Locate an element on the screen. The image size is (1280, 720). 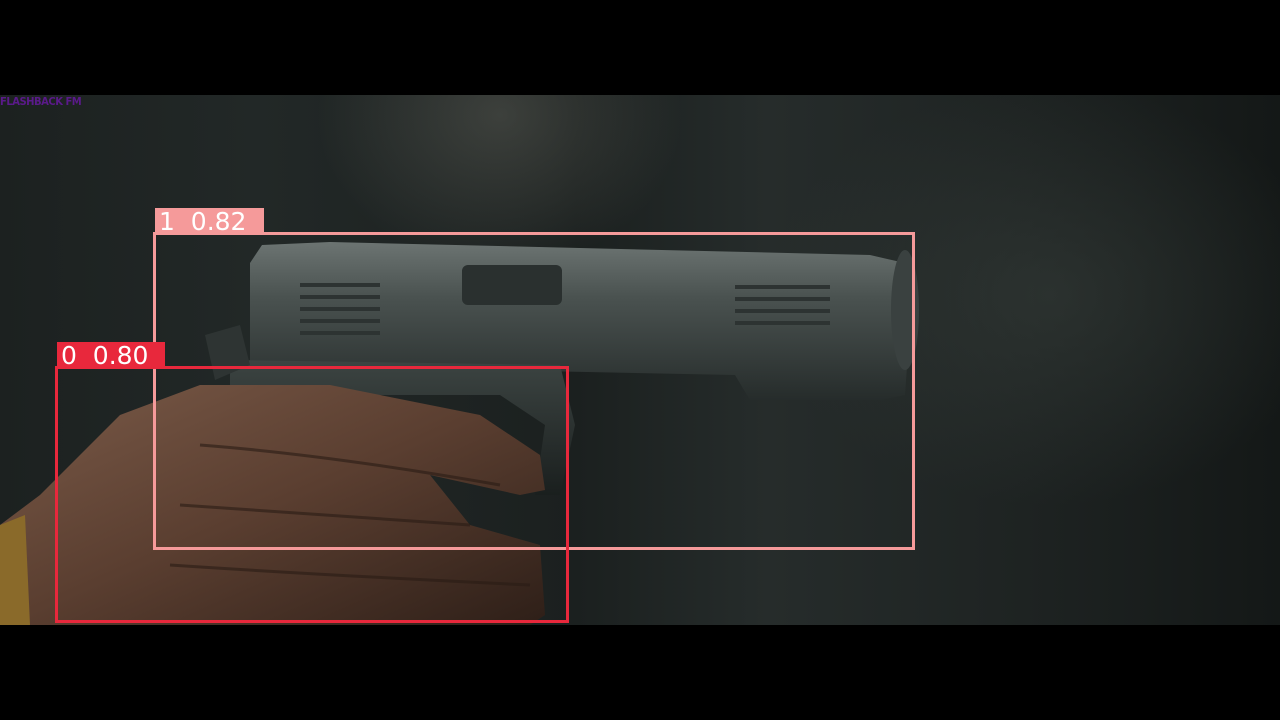
bounding-box-label-pistol: 1 0.82 is located at coordinates (209, 221).